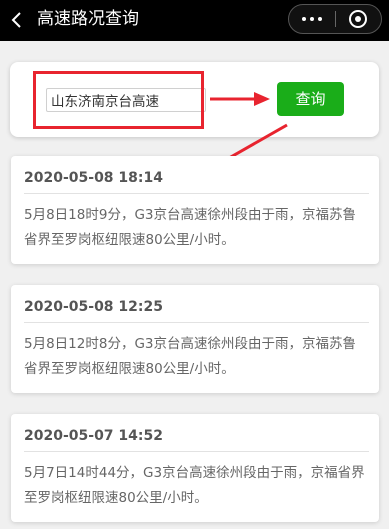 The image size is (389, 529). I want to click on close-circle-icon, so click(358, 19).